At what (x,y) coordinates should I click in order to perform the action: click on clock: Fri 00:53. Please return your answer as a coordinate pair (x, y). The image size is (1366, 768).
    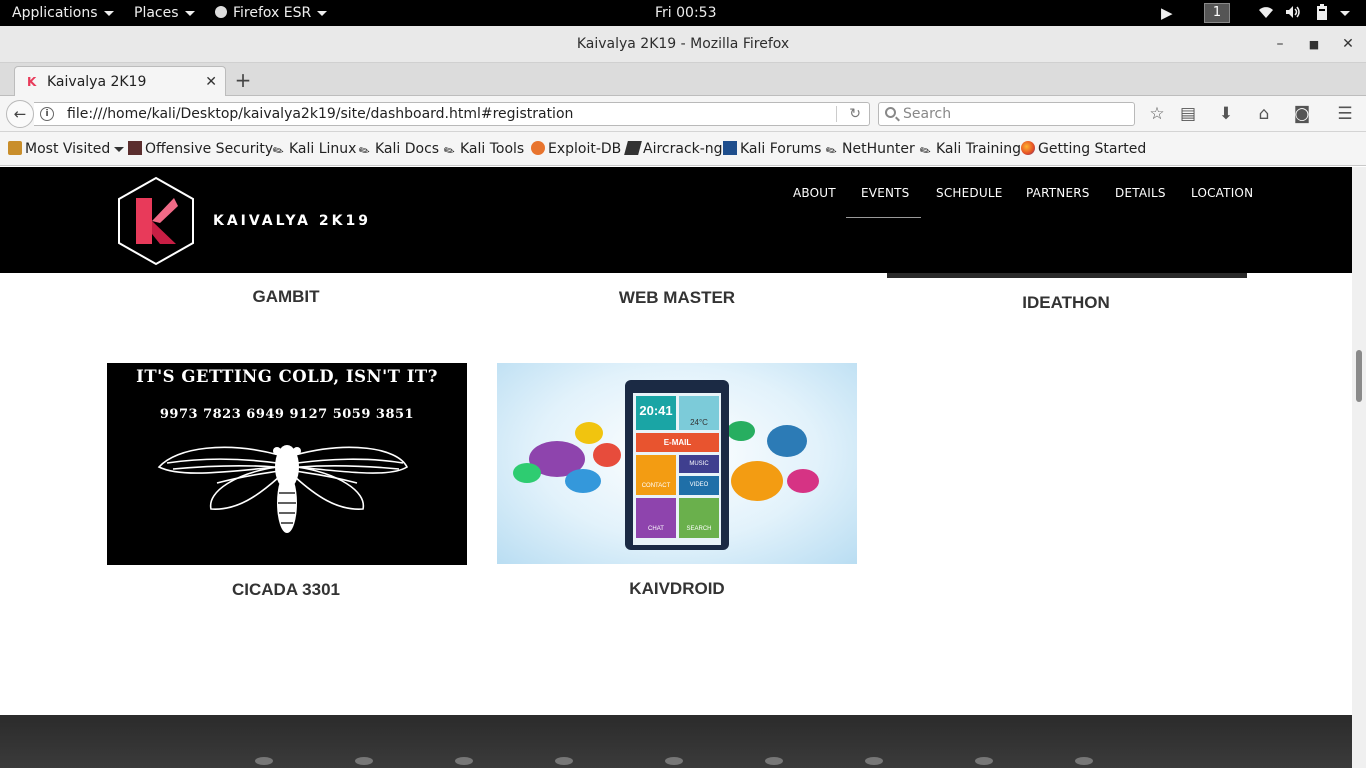
    Looking at the image, I should click on (685, 13).